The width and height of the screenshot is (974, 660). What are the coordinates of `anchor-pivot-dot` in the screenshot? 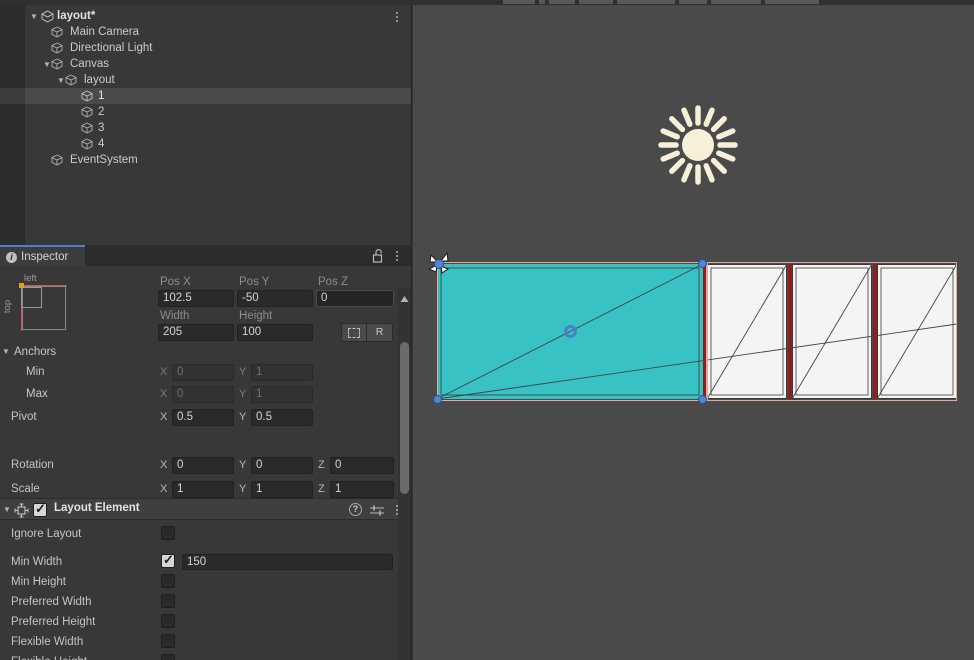 It's located at (21, 285).